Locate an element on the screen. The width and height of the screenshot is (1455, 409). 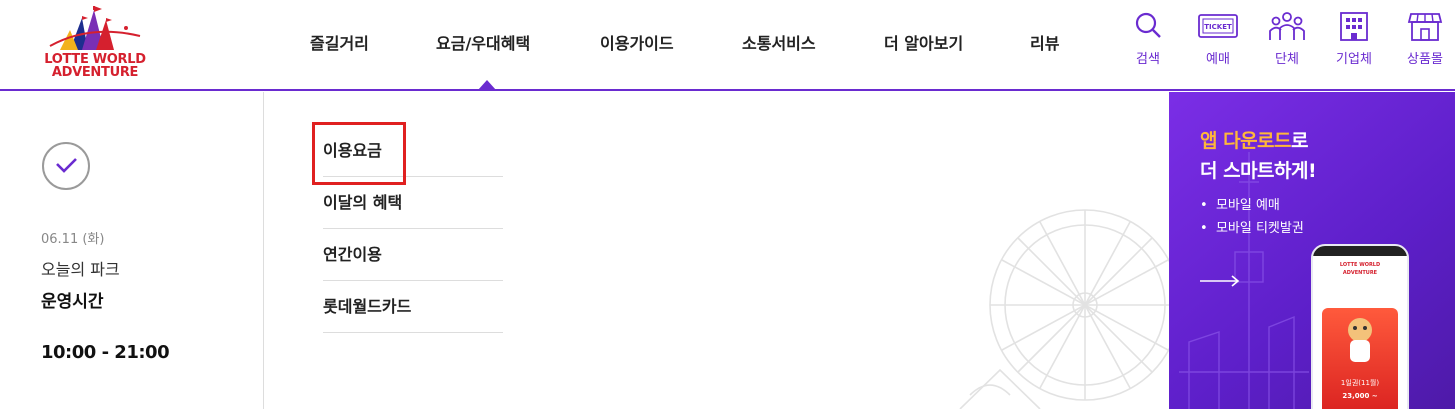
phone-ticket-card: 1일권(11월) 23,000 ~ is located at coordinates (1360, 358).